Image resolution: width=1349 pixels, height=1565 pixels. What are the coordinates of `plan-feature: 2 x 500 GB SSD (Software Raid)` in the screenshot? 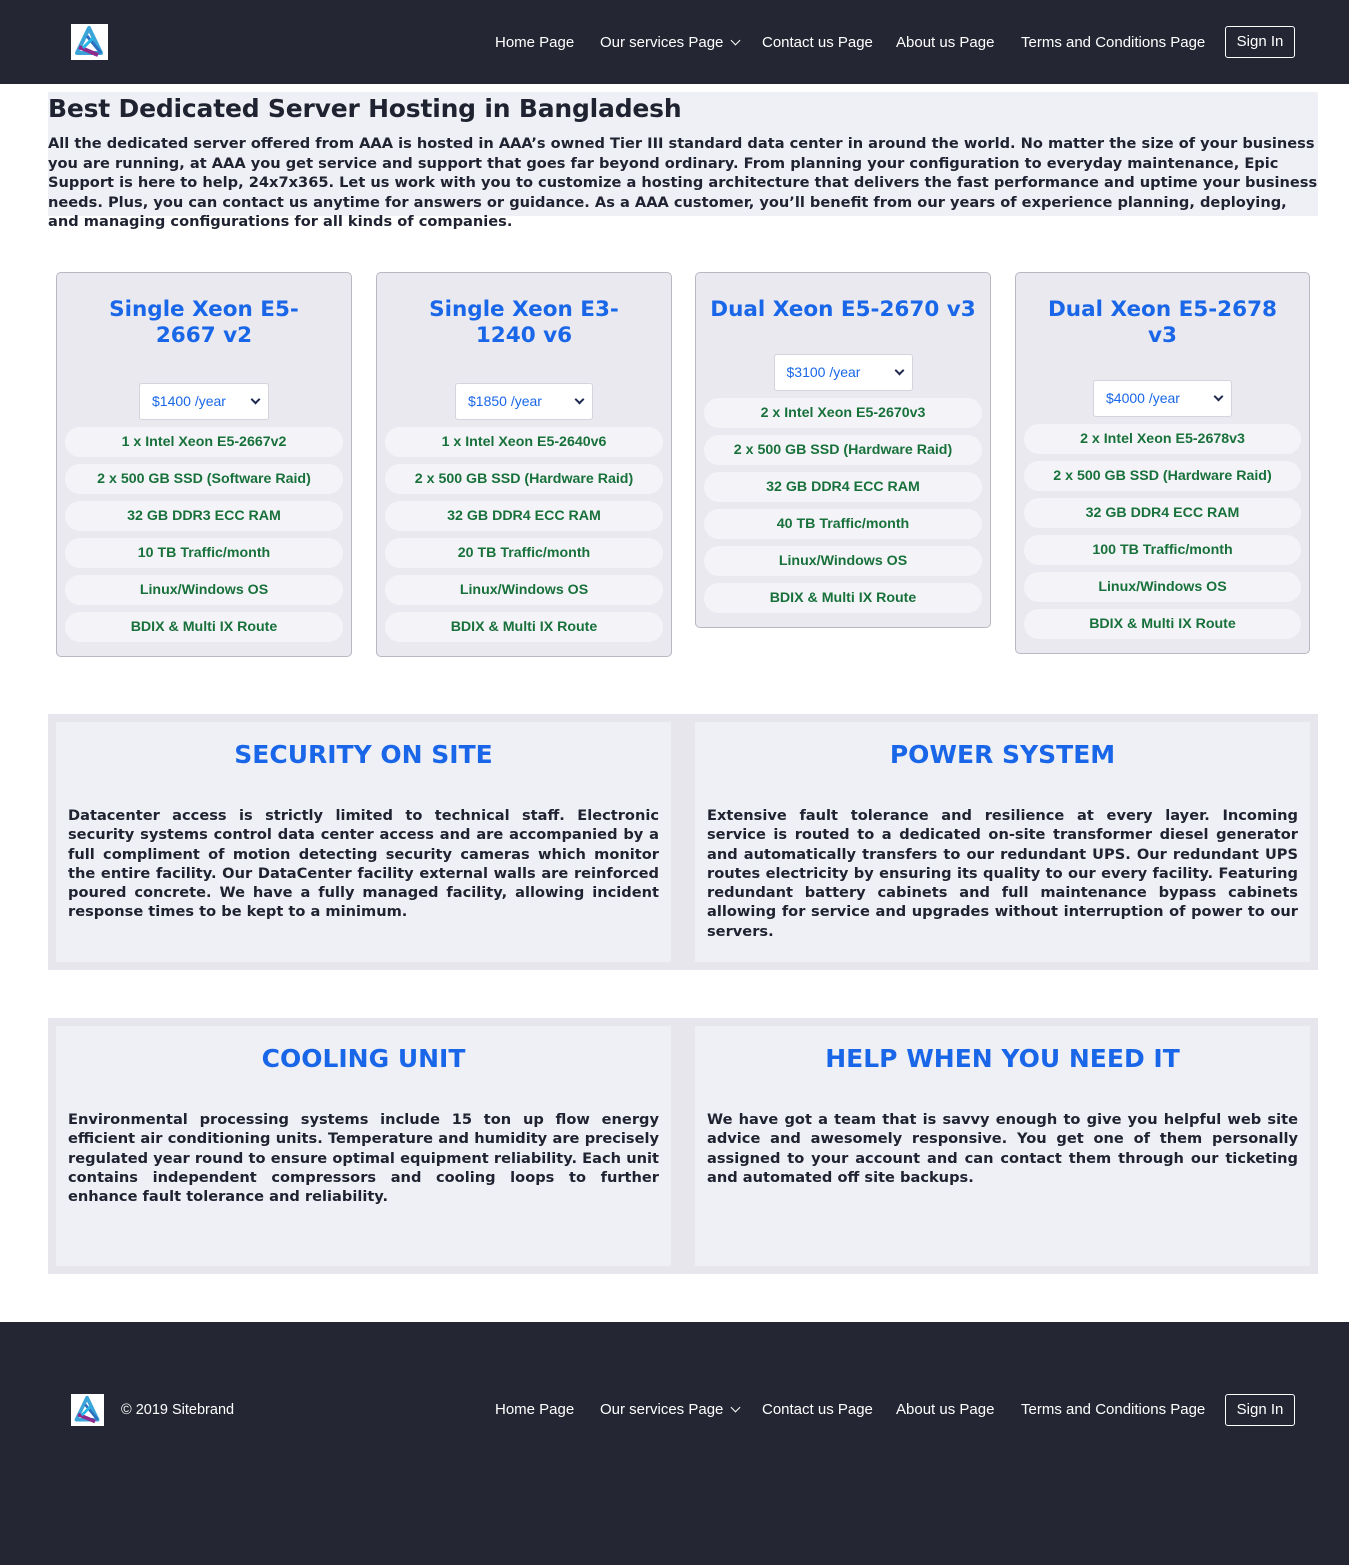 It's located at (204, 479).